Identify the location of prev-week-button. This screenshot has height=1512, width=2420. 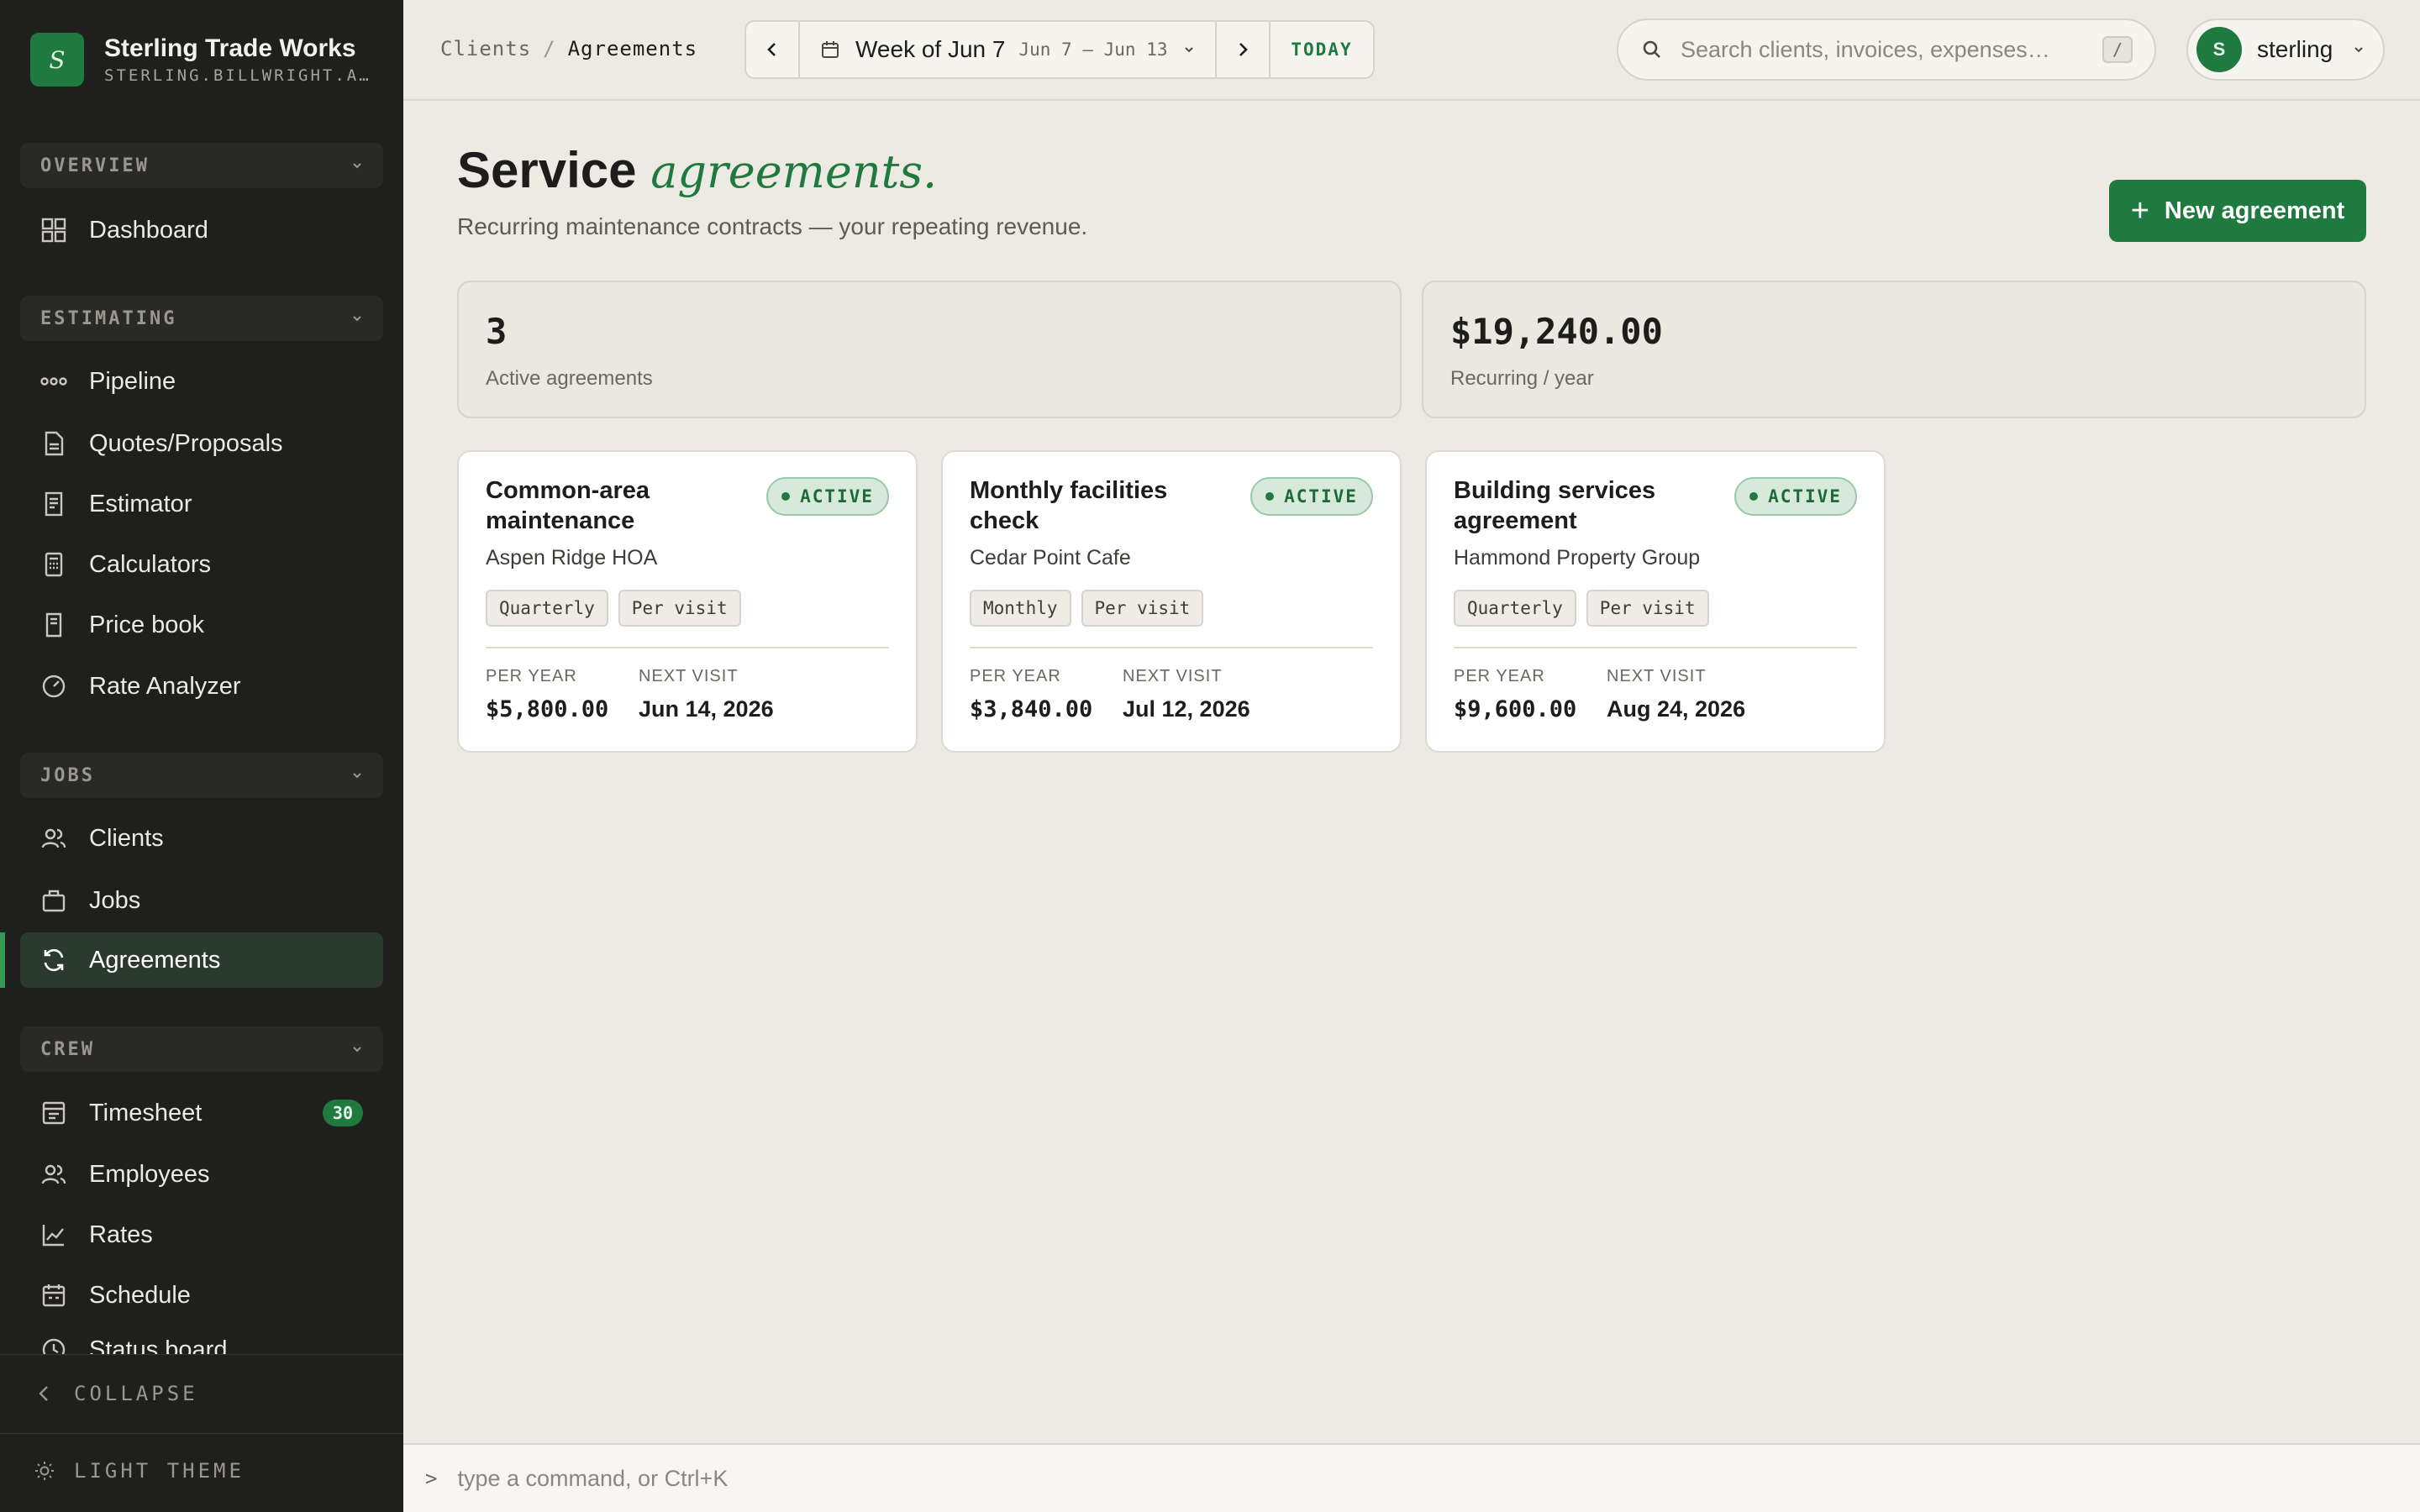
(772, 49).